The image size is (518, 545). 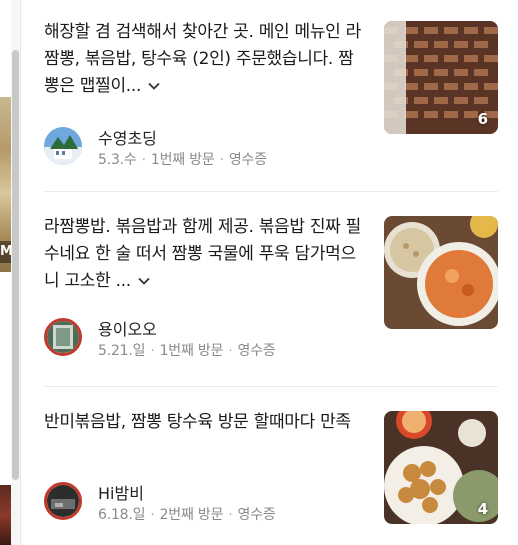 I want to click on author-name: 용이오오, so click(x=127, y=328).